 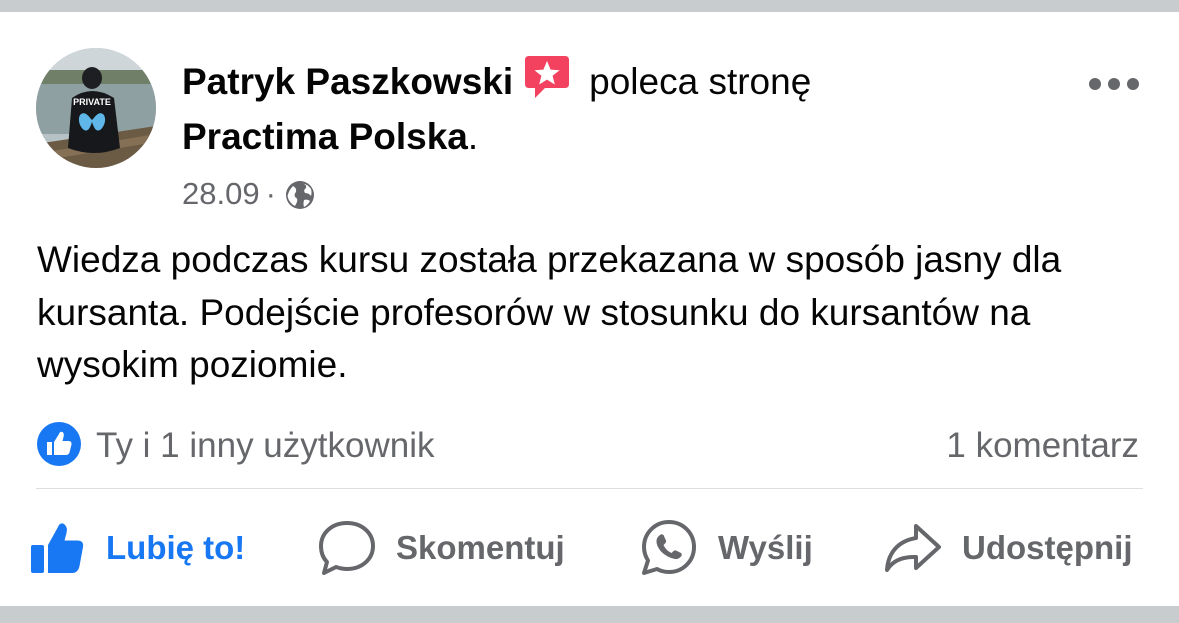 I want to click on like-reaction-icon, so click(x=59, y=446).